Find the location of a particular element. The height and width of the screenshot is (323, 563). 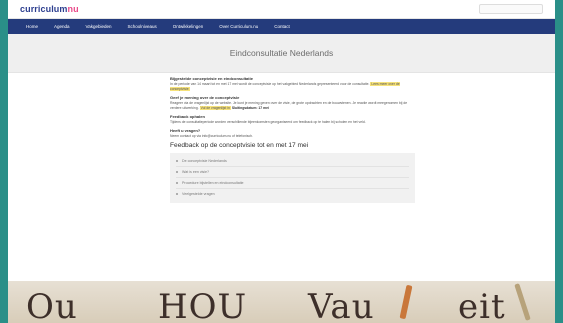

nav-item-over: Over Curriculum.nu is located at coordinates (238, 26).